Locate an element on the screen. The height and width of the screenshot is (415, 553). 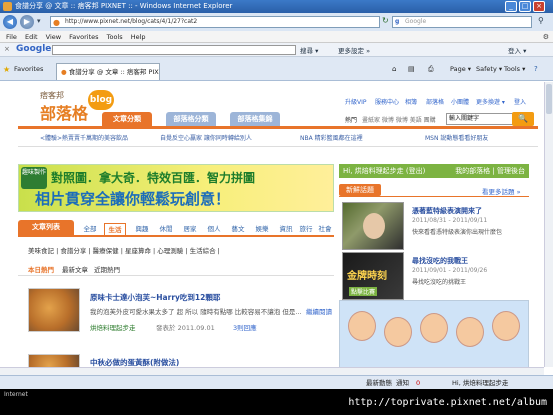
post-replies: 3則回應 is located at coordinates (245, 327).